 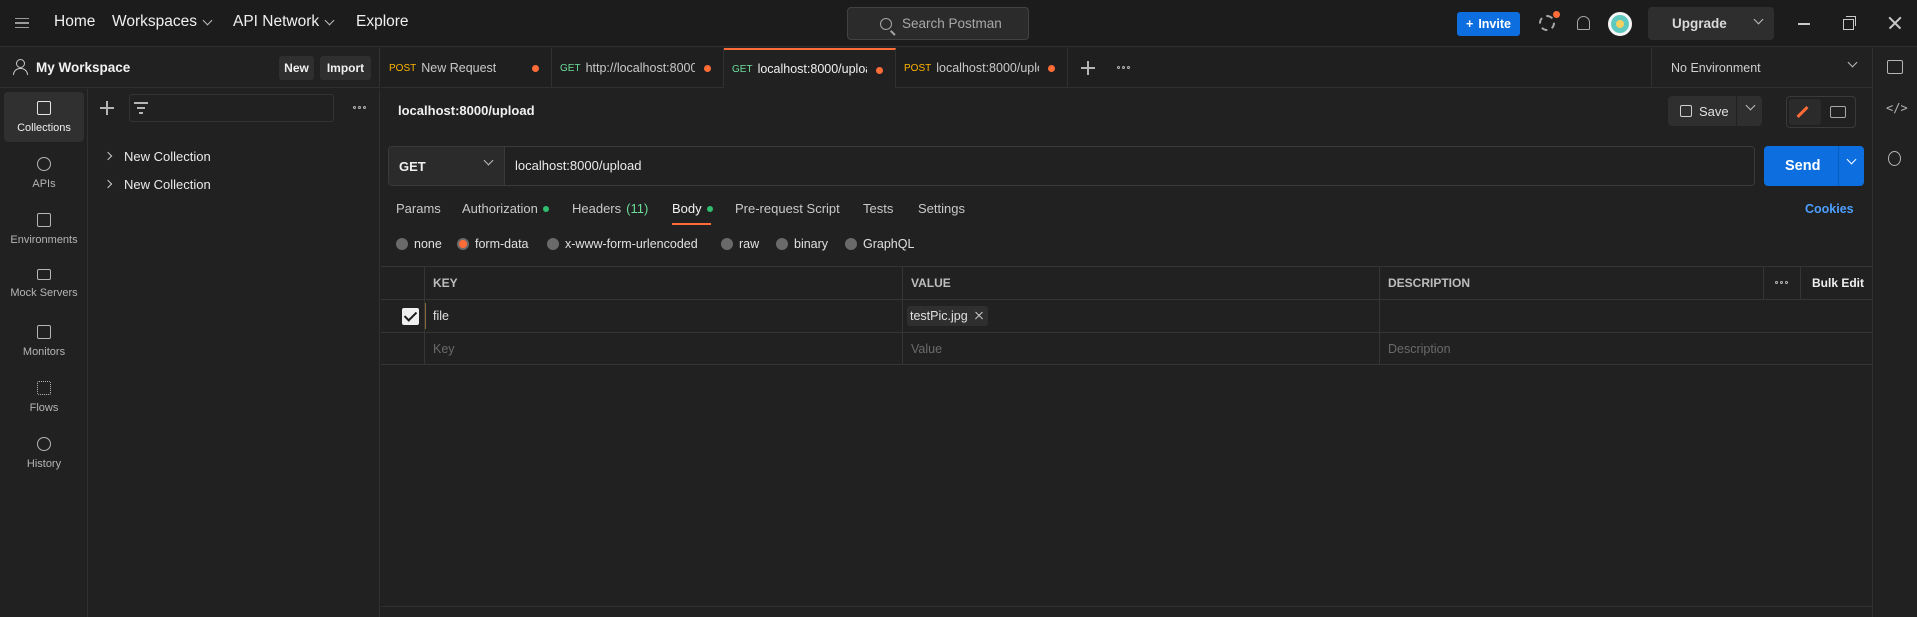 I want to click on tab-headers: Headers (11), so click(x=610, y=208).